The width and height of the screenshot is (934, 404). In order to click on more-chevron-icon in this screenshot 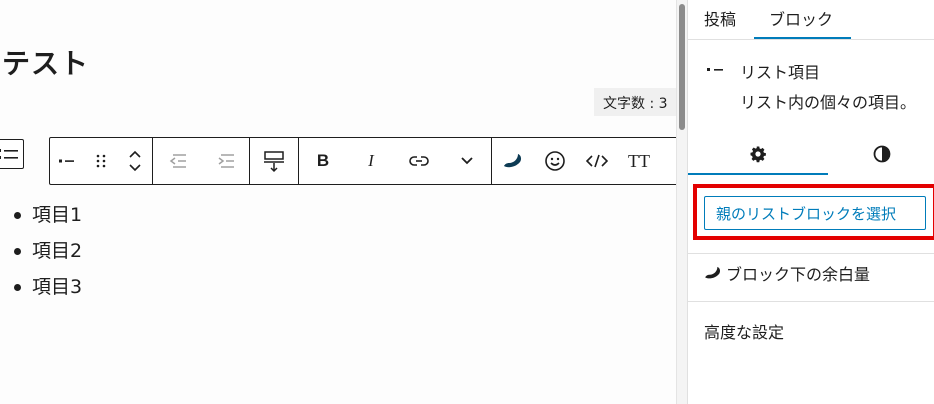, I will do `click(467, 161)`.